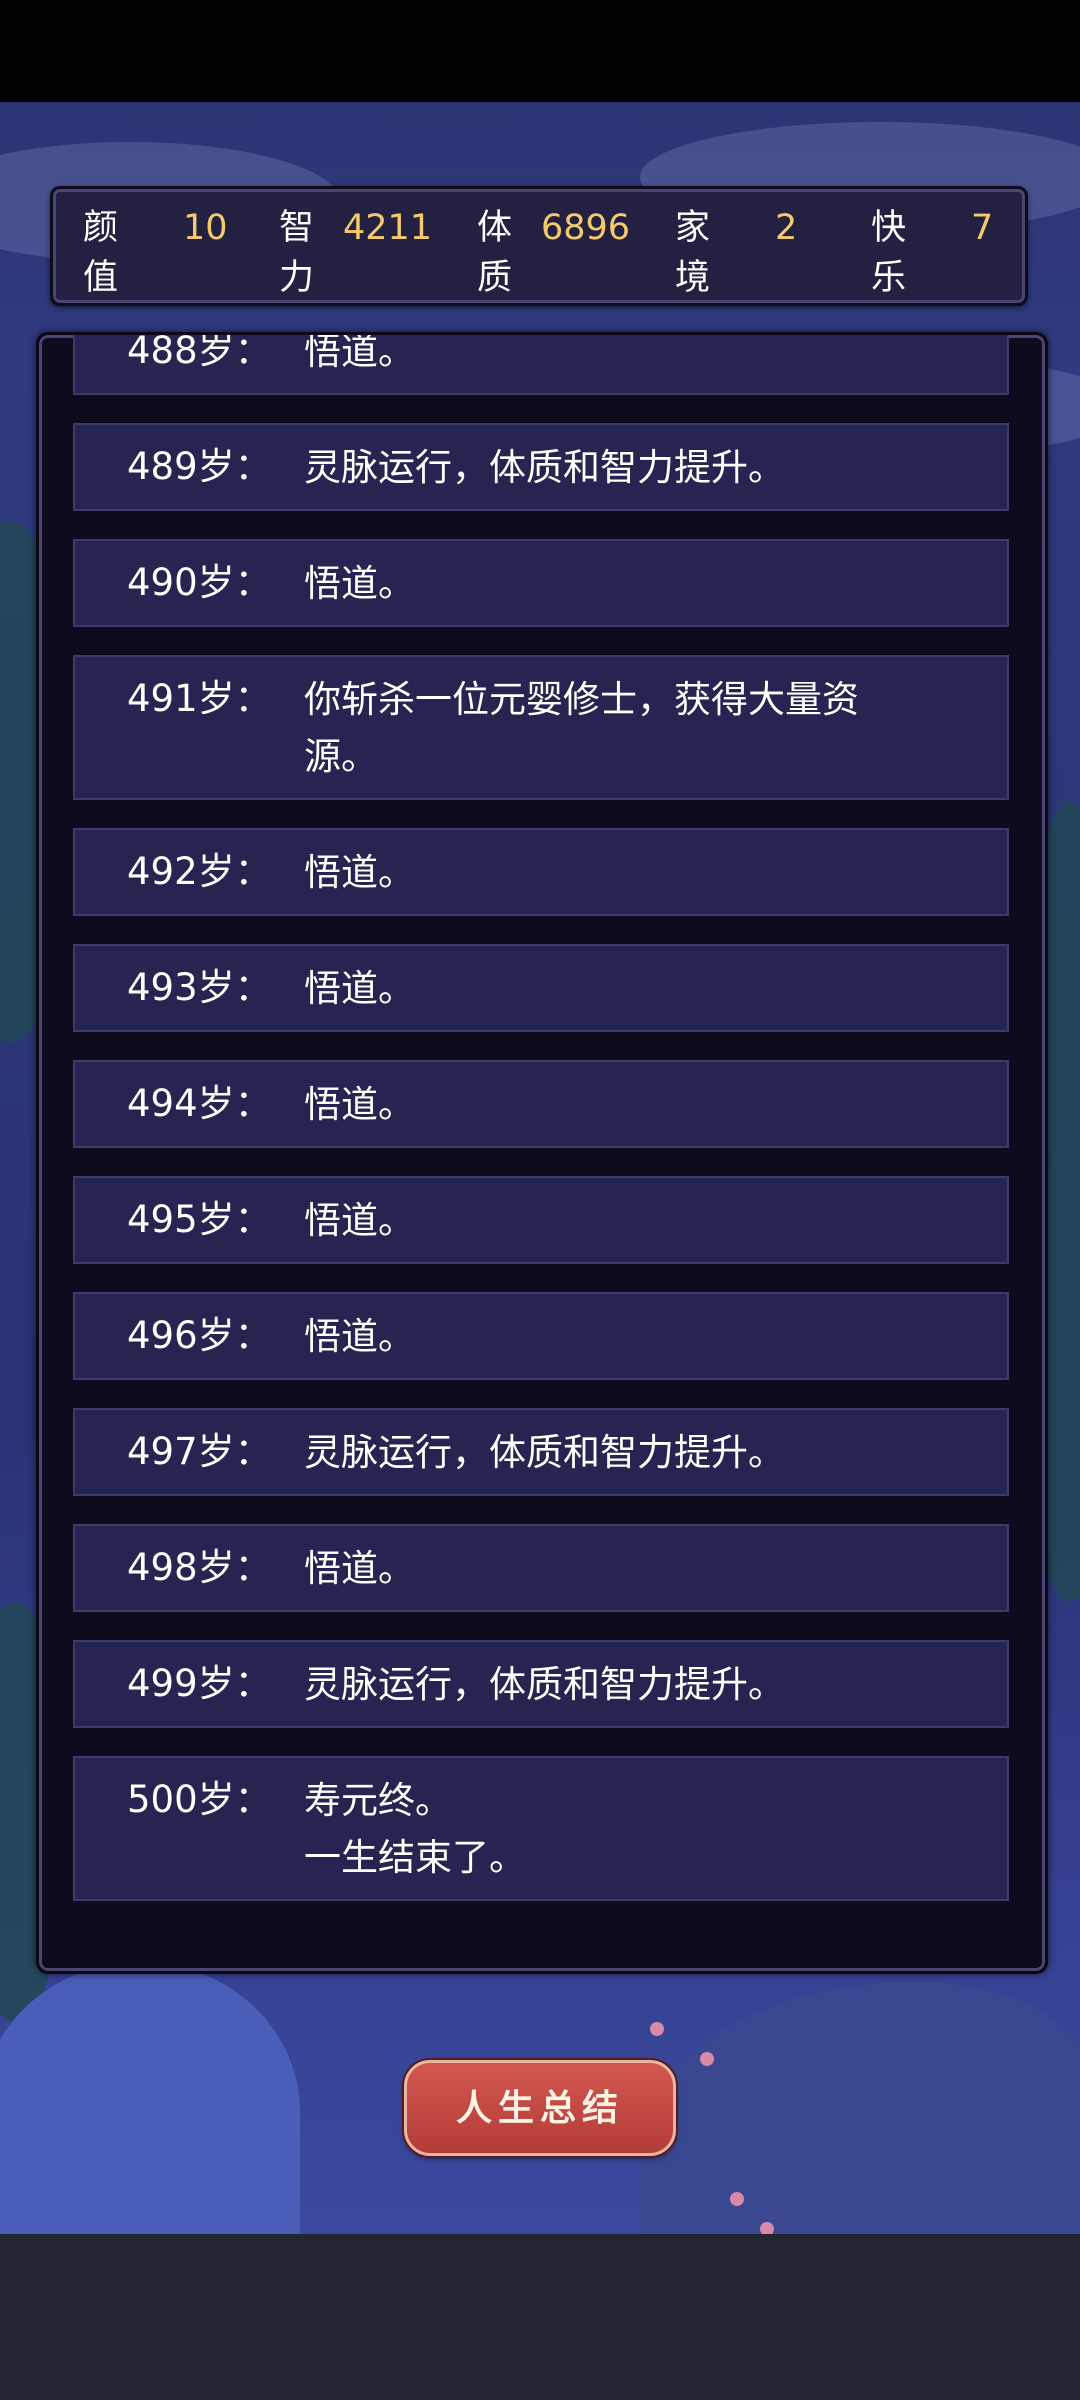  Describe the element at coordinates (199, 1567) in the screenshot. I see `log-entry-age: 498岁：` at that location.